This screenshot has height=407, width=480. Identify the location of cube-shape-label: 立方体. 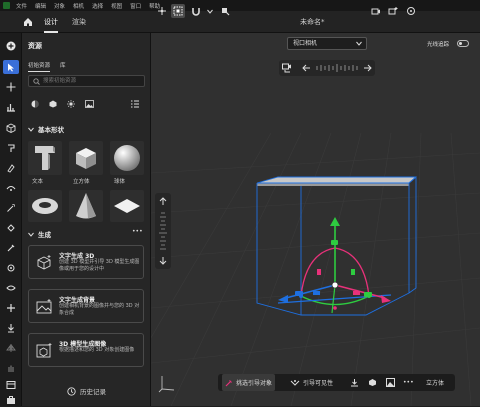
(81, 182).